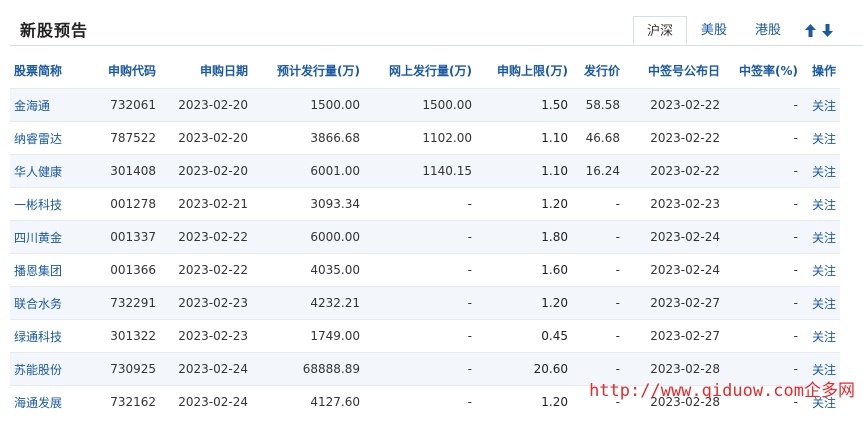 Image resolution: width=863 pixels, height=426 pixels. I want to click on subscription-limit: 1.10, so click(524, 171).